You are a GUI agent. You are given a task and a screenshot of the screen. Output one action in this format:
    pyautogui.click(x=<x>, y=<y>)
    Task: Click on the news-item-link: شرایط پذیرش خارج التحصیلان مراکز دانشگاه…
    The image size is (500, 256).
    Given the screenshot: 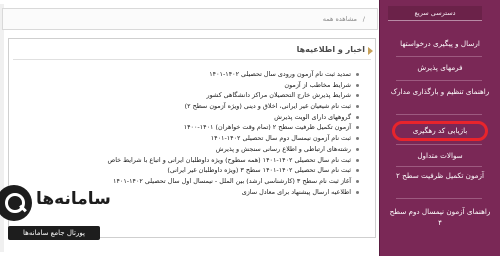 What is the action you would take?
    pyautogui.click(x=279, y=95)
    